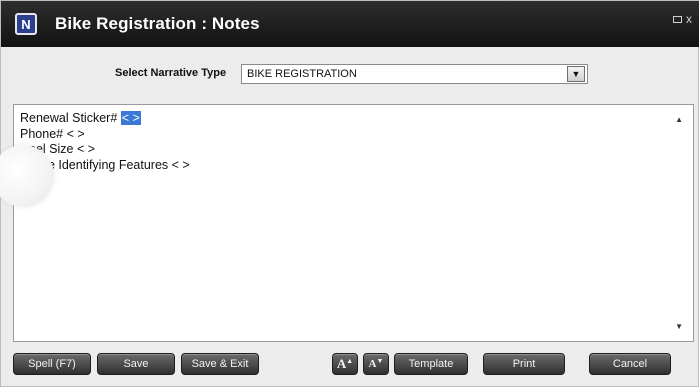 This screenshot has width=699, height=387. I want to click on save-button: Save, so click(136, 364).